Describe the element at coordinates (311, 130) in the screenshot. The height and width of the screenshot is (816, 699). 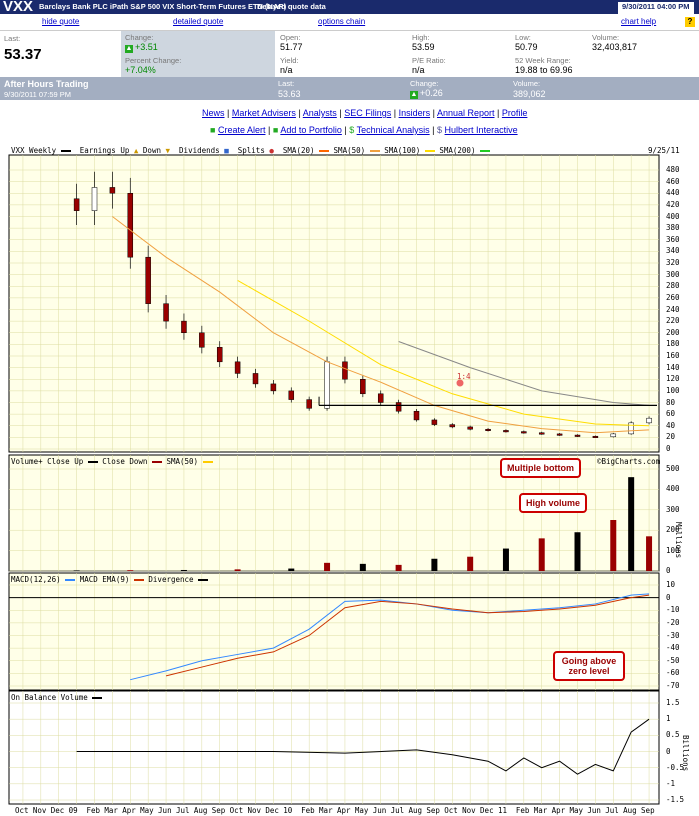
I see `add-portfolio-link: Add to Portfolio` at that location.